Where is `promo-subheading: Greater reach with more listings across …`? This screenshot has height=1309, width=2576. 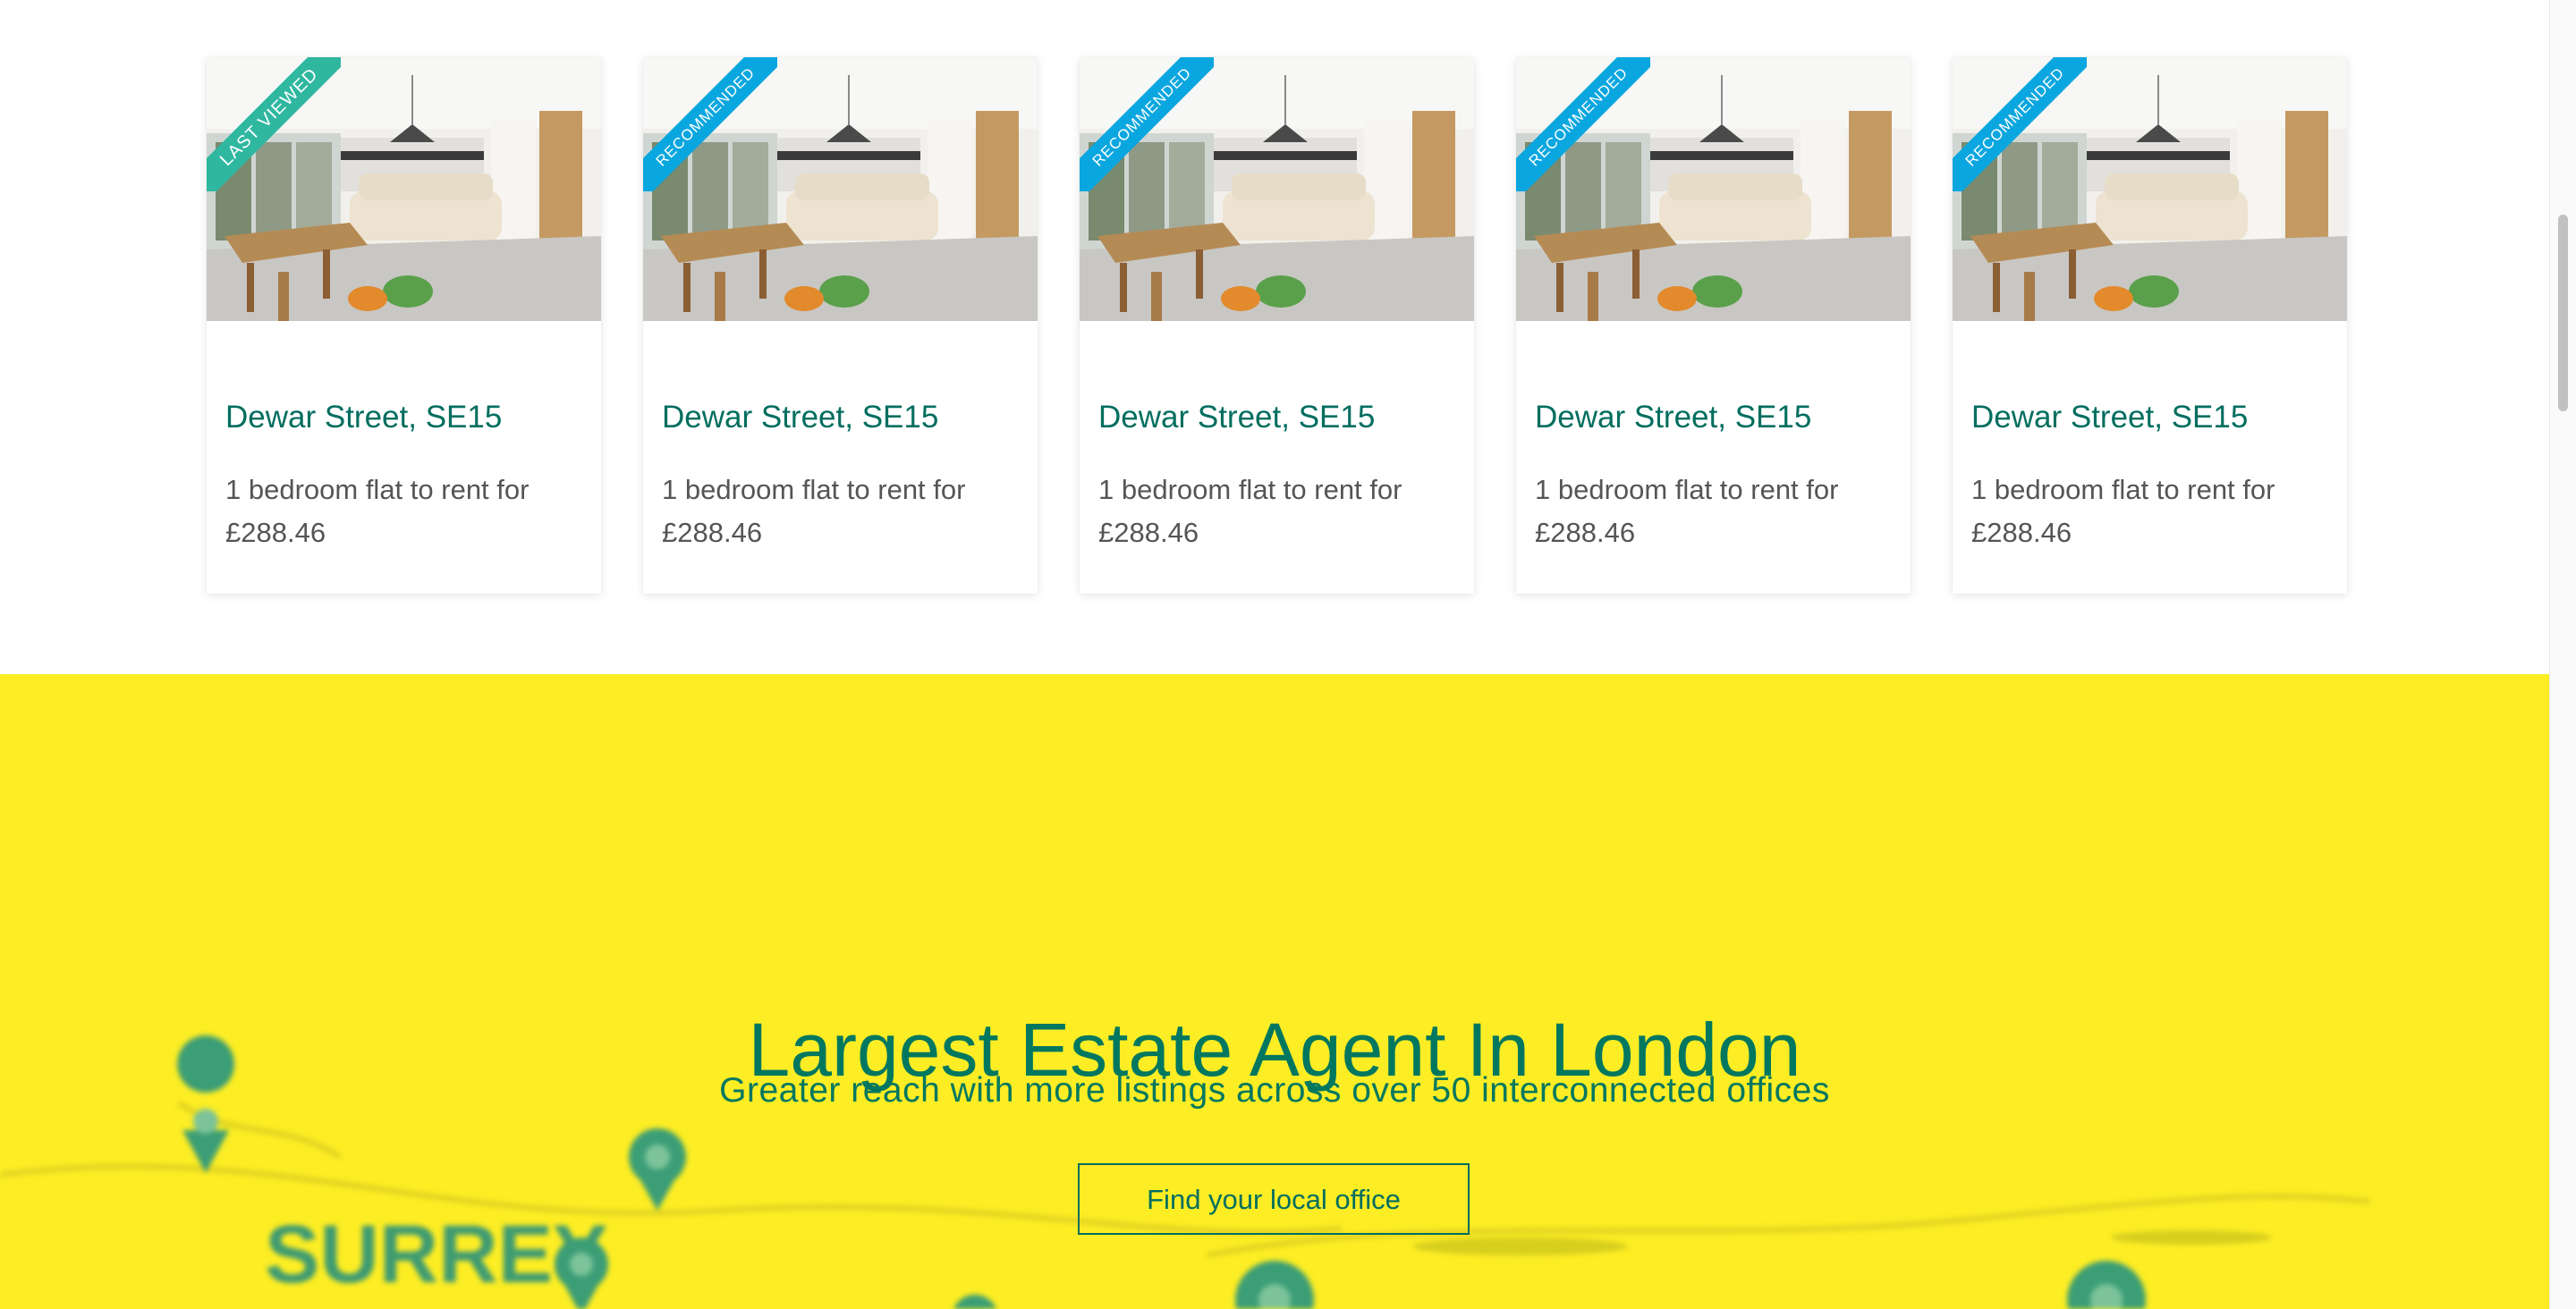 promo-subheading: Greater reach with more listings across … is located at coordinates (1274, 1090).